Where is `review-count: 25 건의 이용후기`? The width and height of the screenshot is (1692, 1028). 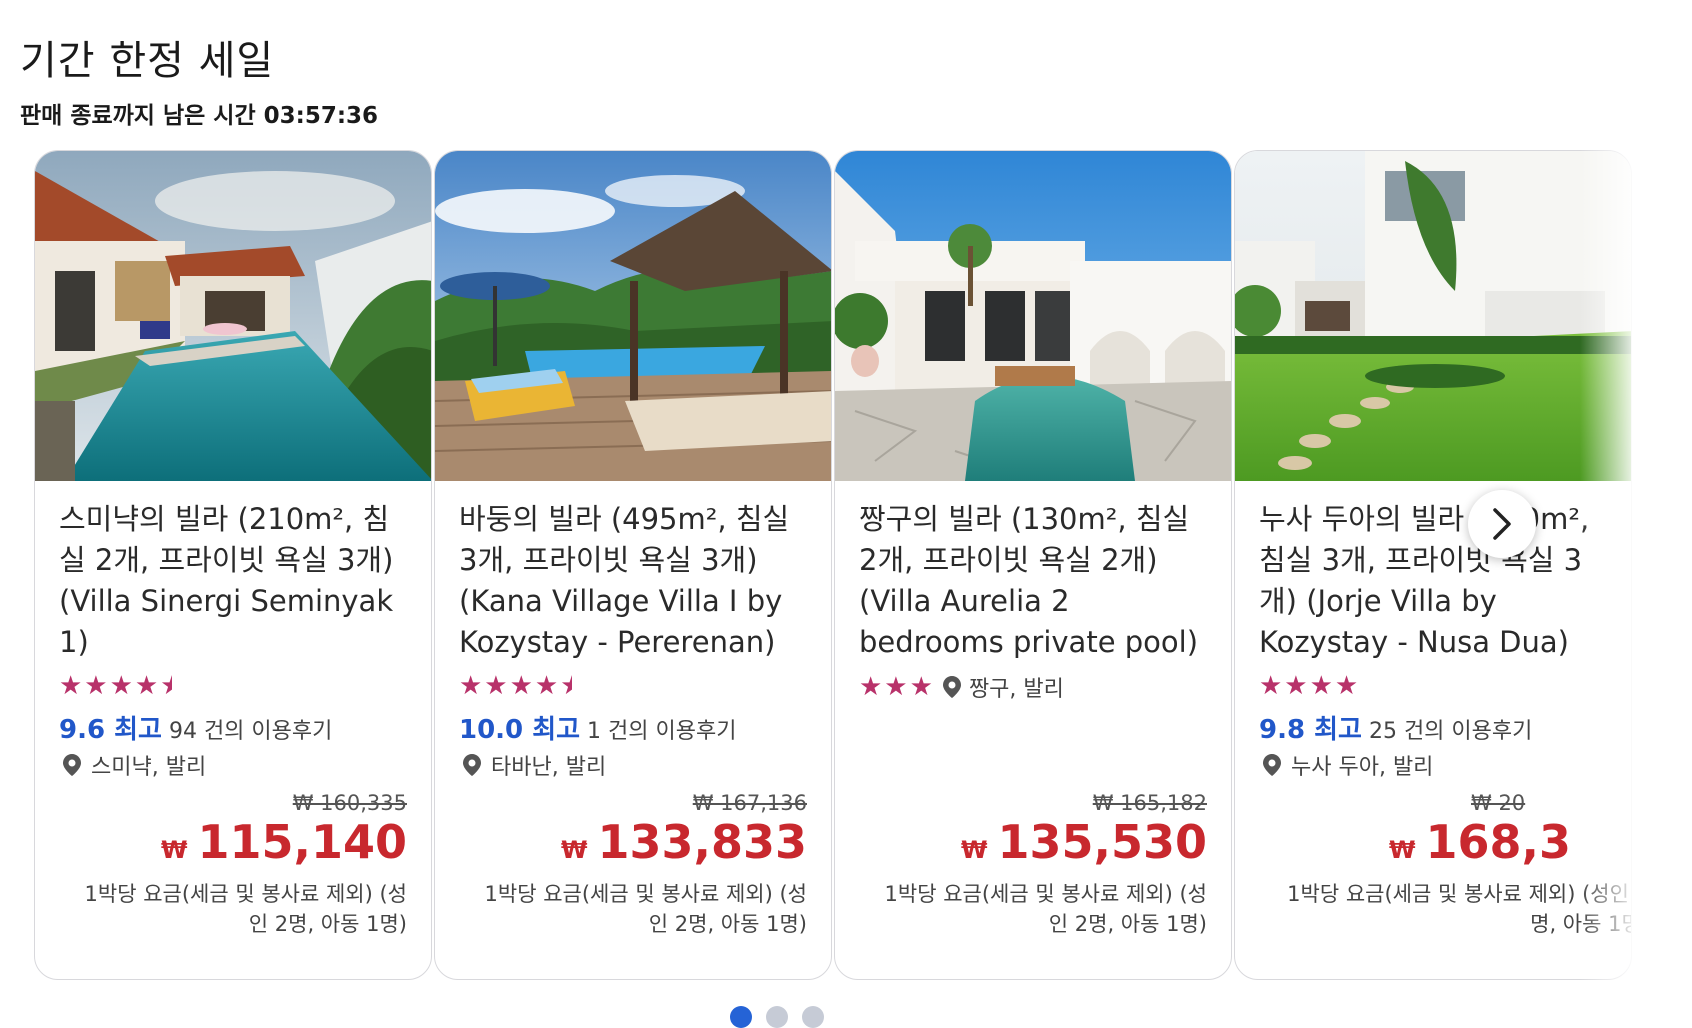
review-count: 25 건의 이용후기 is located at coordinates (1450, 731).